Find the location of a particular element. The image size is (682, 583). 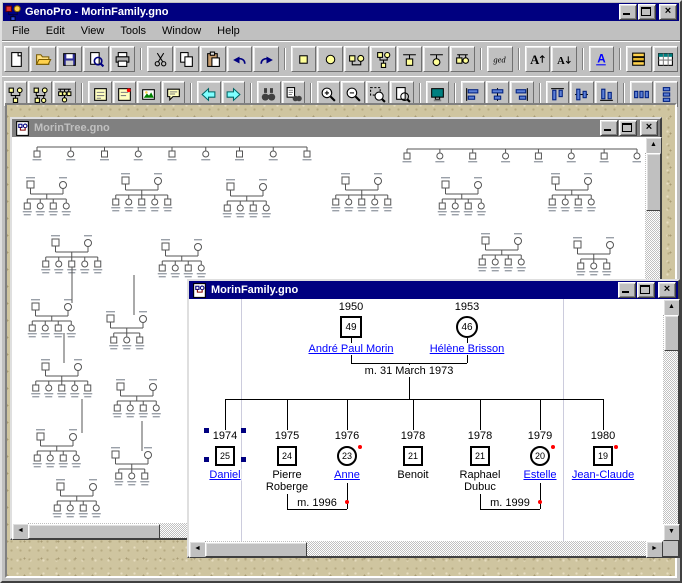

family-close-button is located at coordinates (667, 290).